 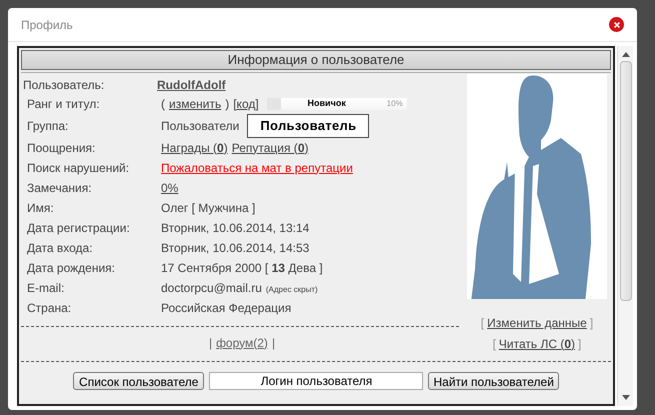 What do you see at coordinates (537, 186) in the screenshot?
I see `person-silhouette-icon` at bounding box center [537, 186].